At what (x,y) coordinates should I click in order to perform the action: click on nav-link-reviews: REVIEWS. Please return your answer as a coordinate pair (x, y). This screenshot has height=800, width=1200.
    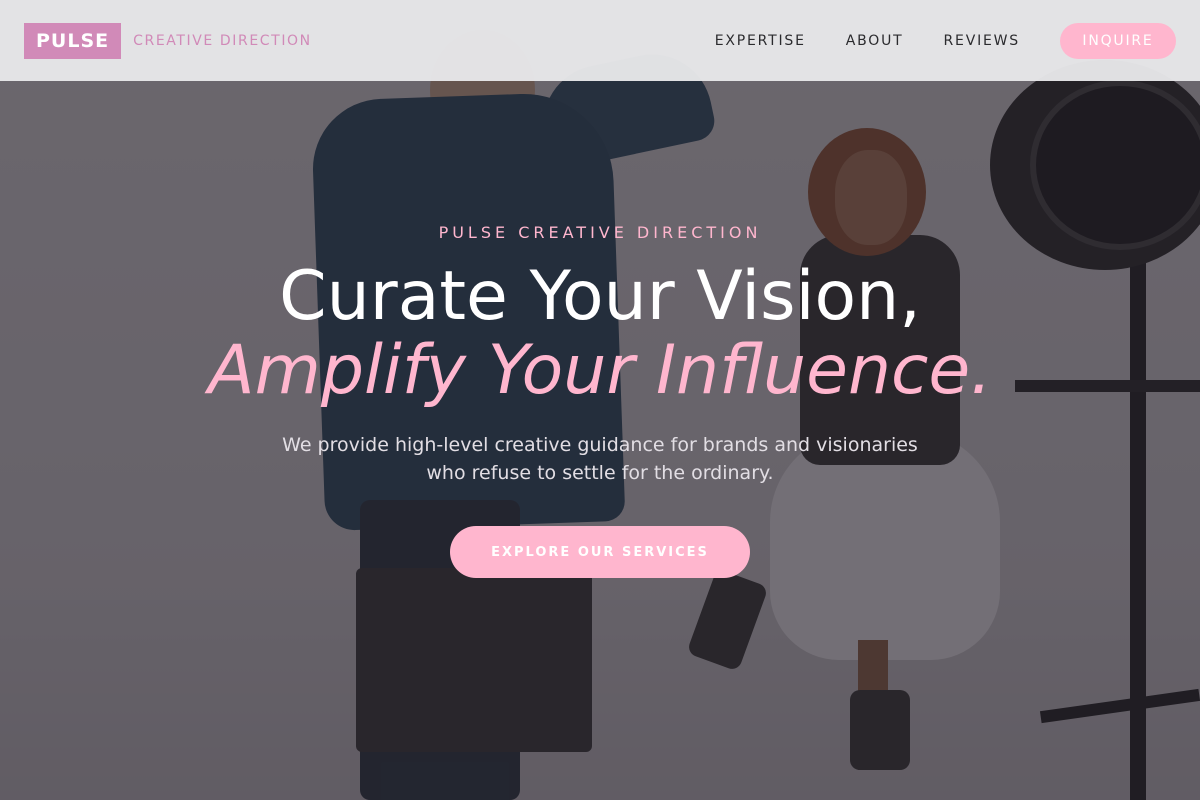
    Looking at the image, I should click on (982, 41).